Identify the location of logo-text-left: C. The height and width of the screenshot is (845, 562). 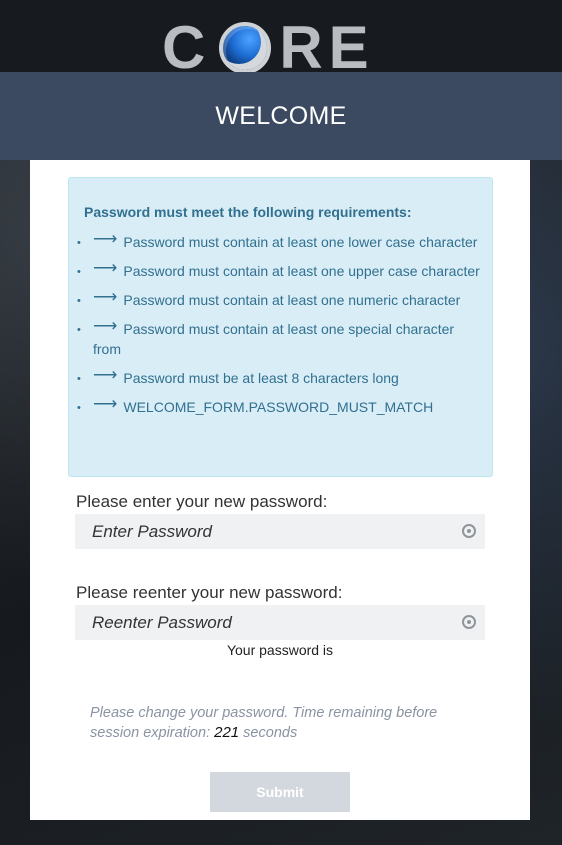
(187, 47).